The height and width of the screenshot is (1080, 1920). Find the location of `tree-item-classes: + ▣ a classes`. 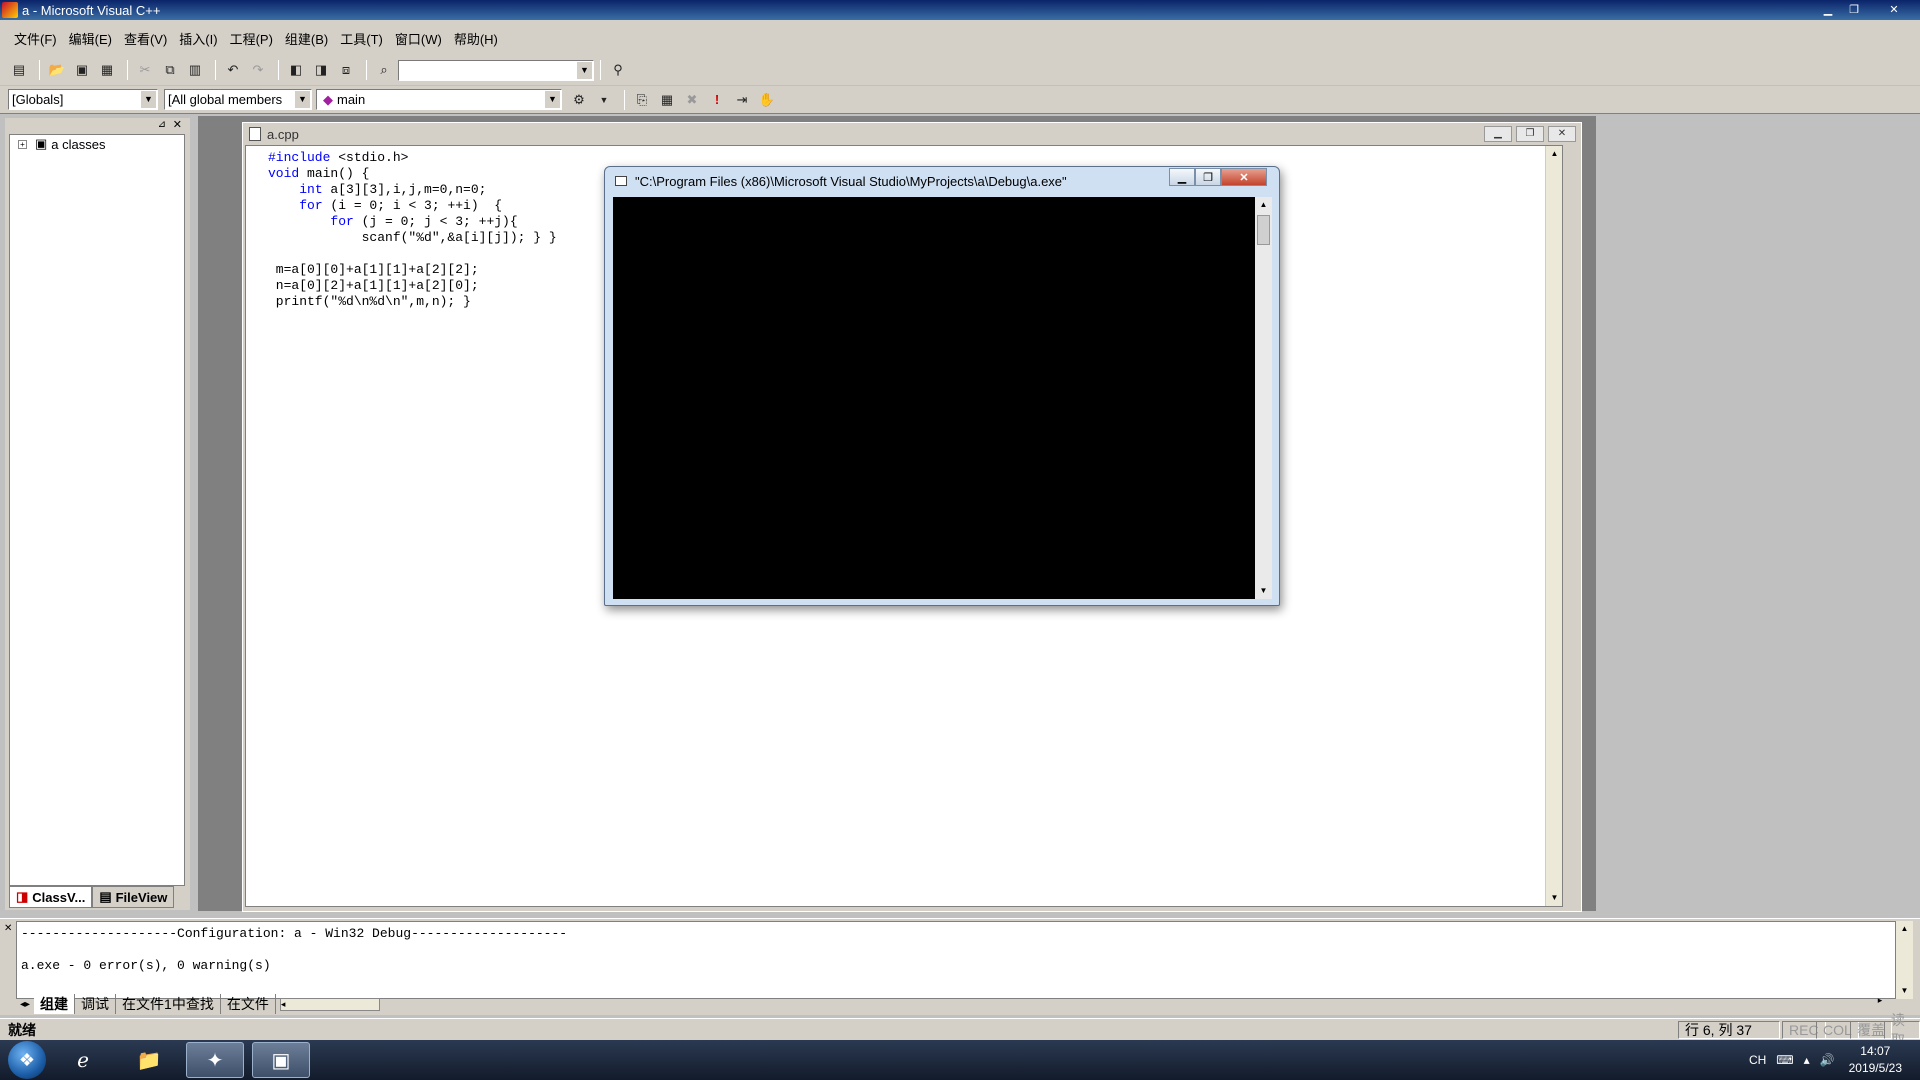

tree-item-classes: + ▣ a classes is located at coordinates (97, 144).